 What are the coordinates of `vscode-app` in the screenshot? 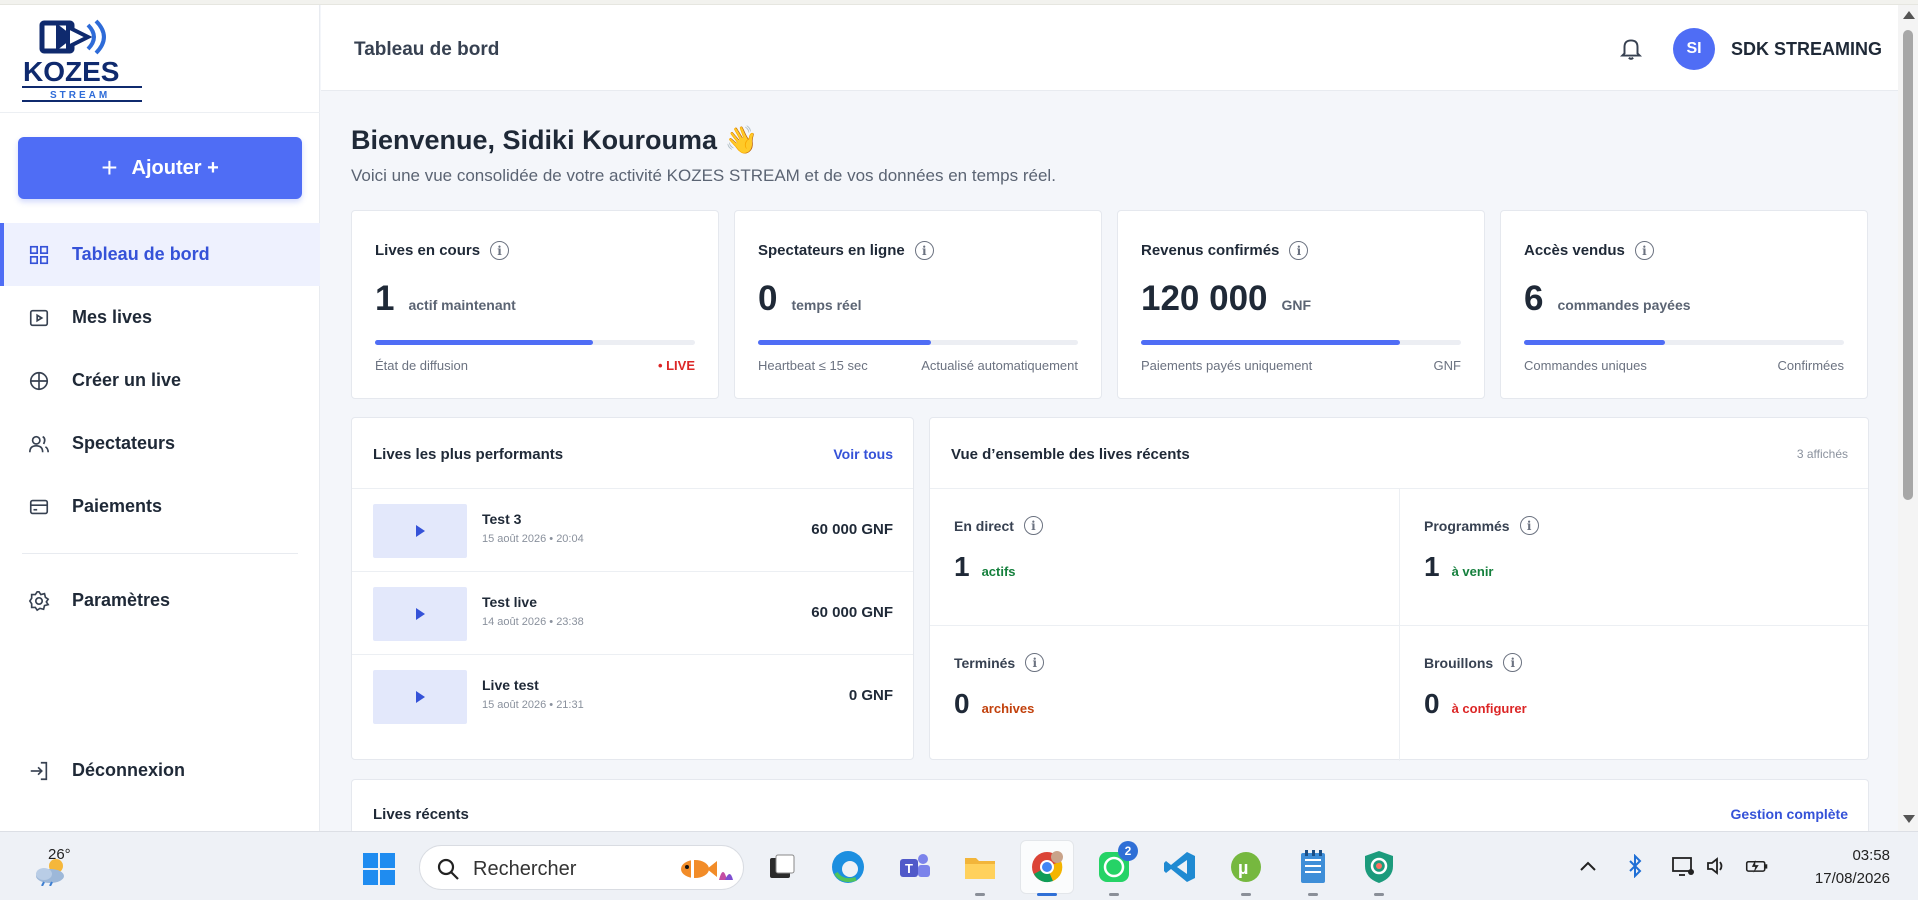 It's located at (1180, 867).